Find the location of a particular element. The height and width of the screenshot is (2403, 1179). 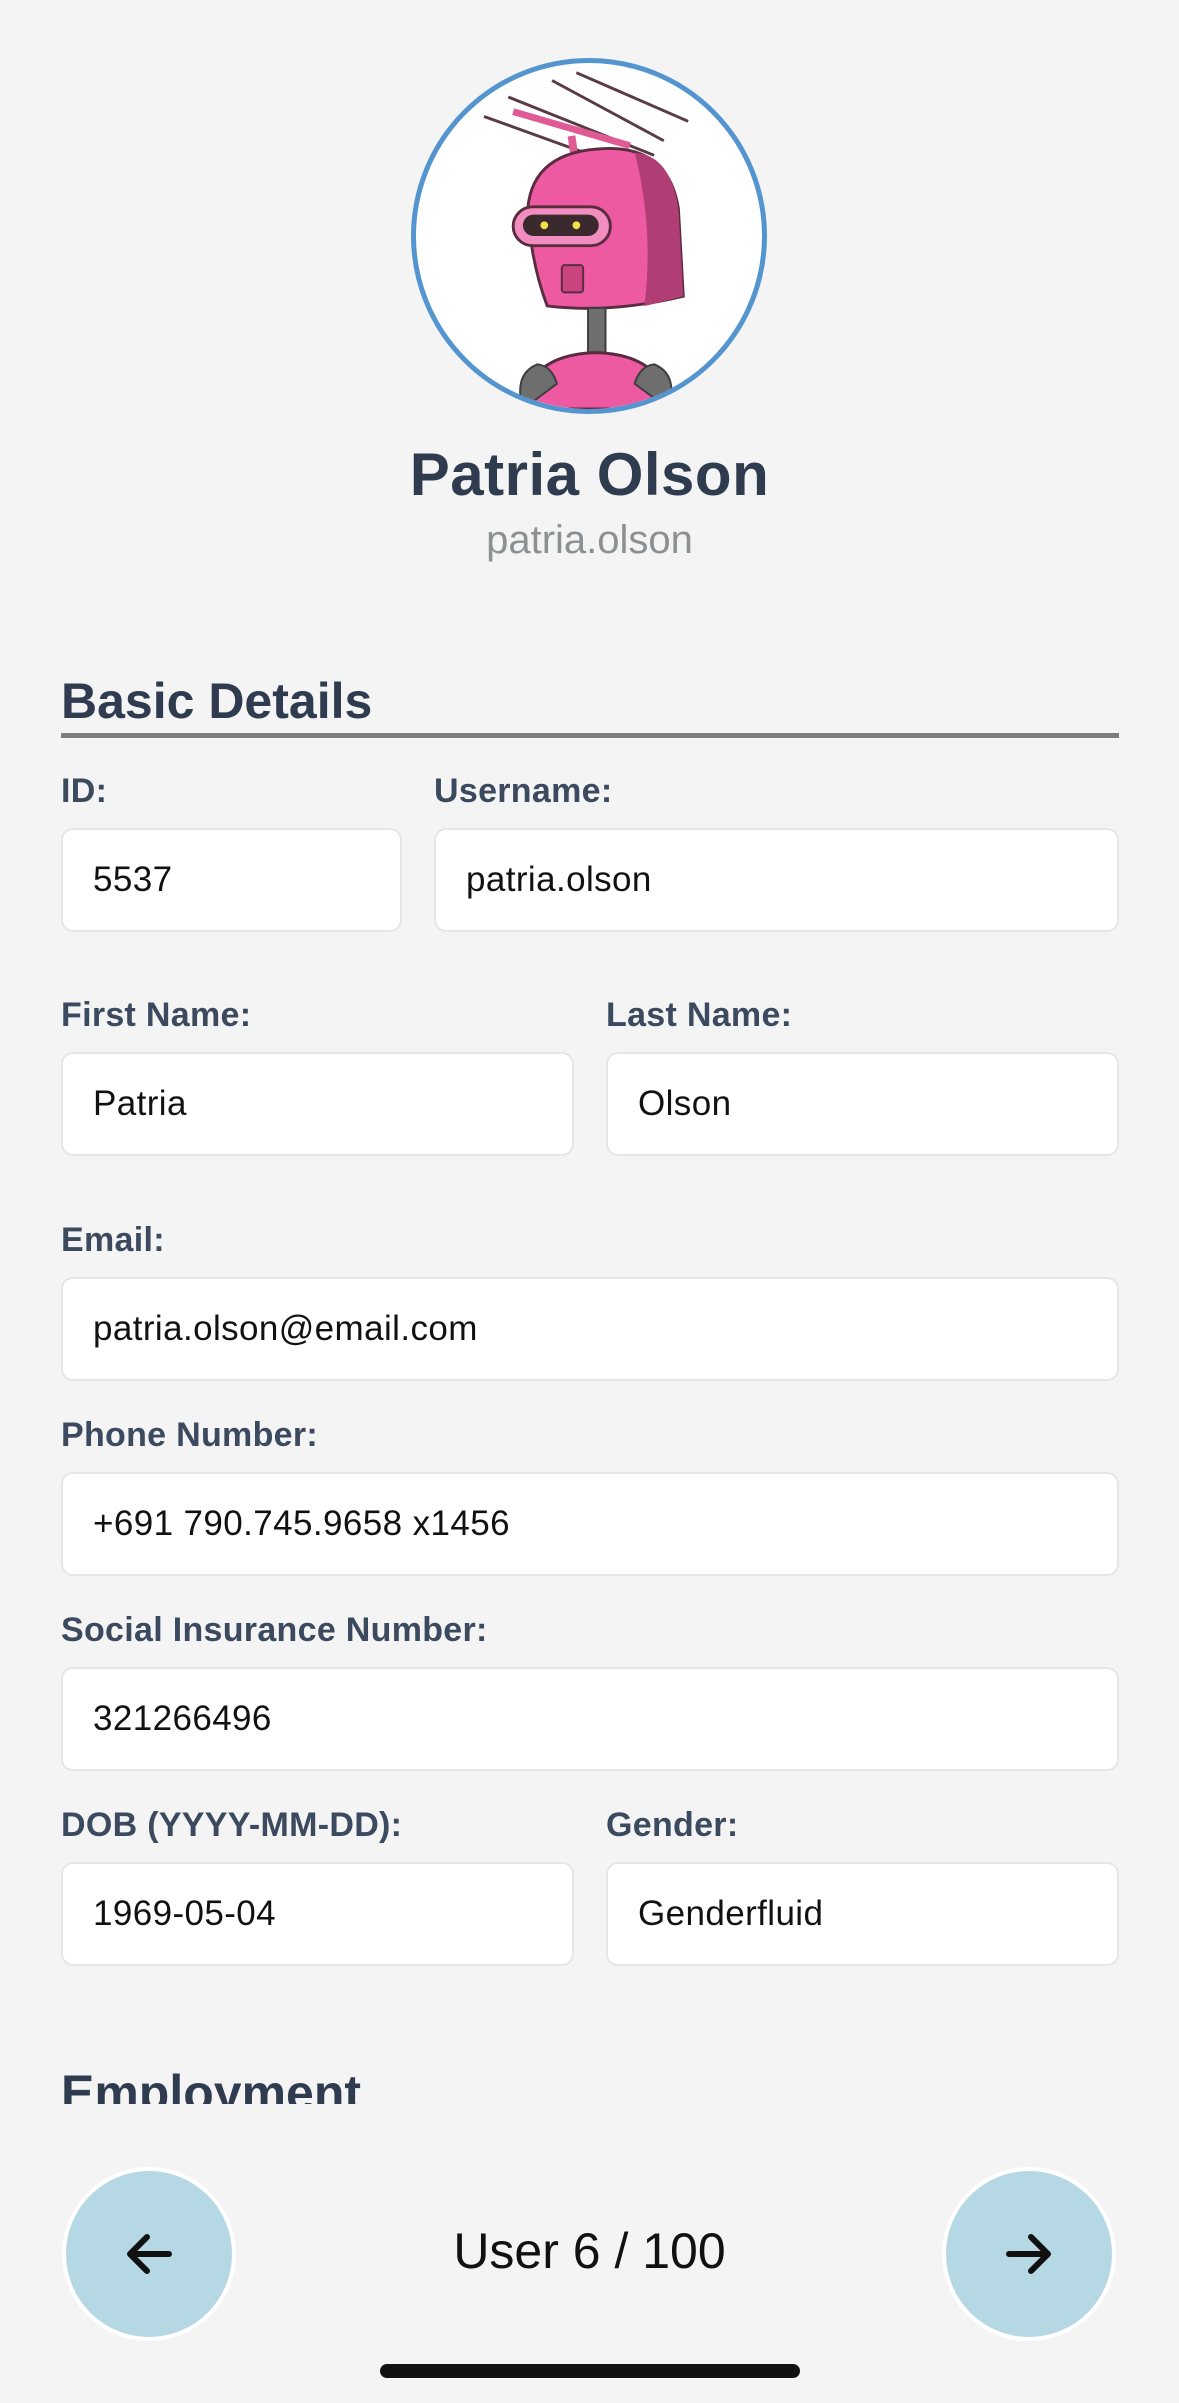

last-name-field: Olson is located at coordinates (862, 1104).